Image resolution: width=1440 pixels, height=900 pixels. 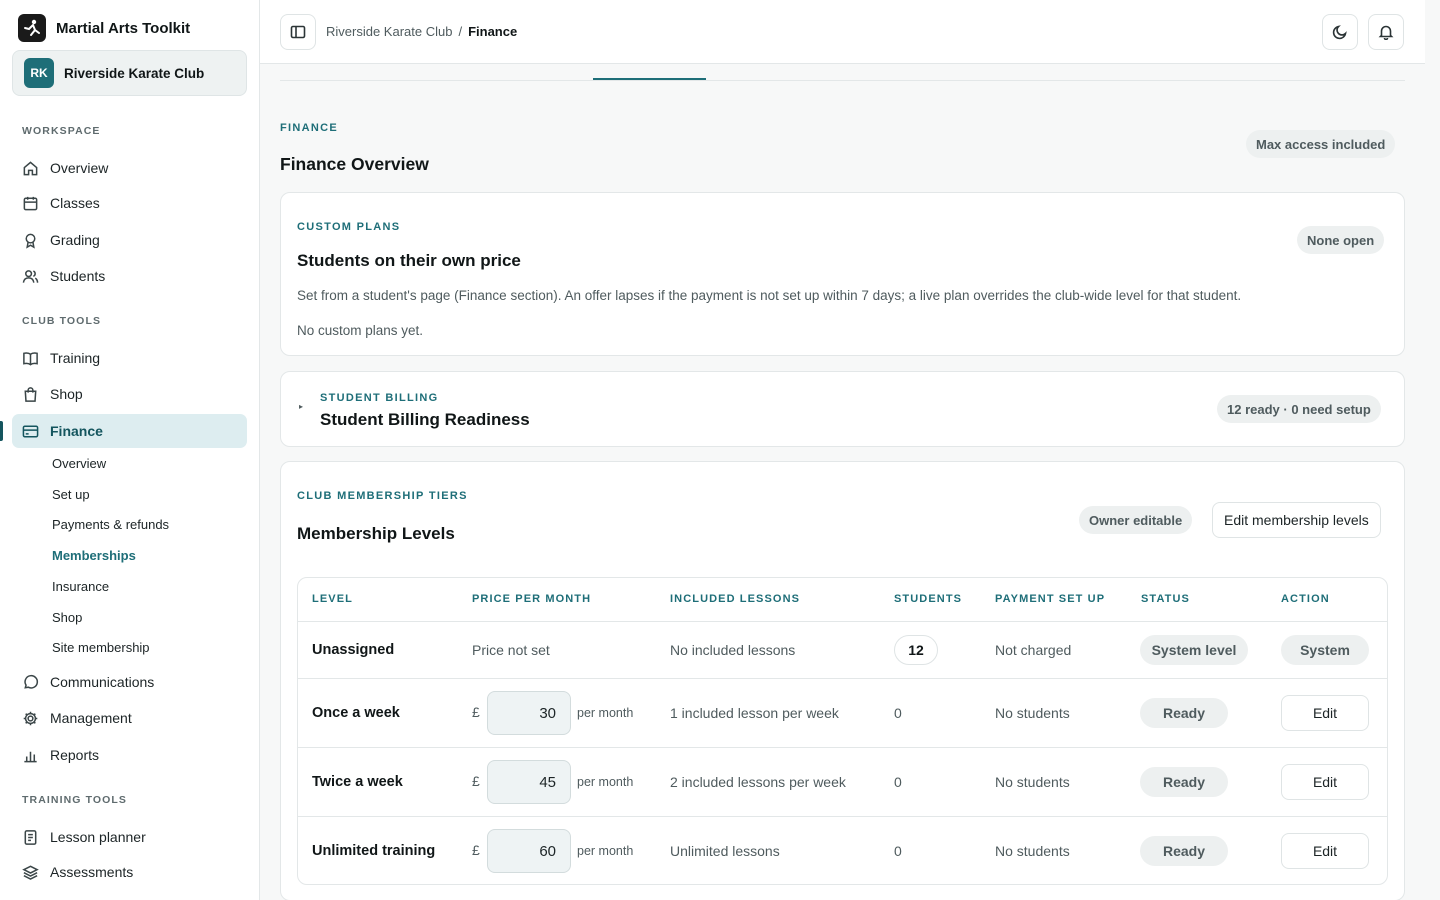 I want to click on payment-setup: Not charged, so click(x=1033, y=650).